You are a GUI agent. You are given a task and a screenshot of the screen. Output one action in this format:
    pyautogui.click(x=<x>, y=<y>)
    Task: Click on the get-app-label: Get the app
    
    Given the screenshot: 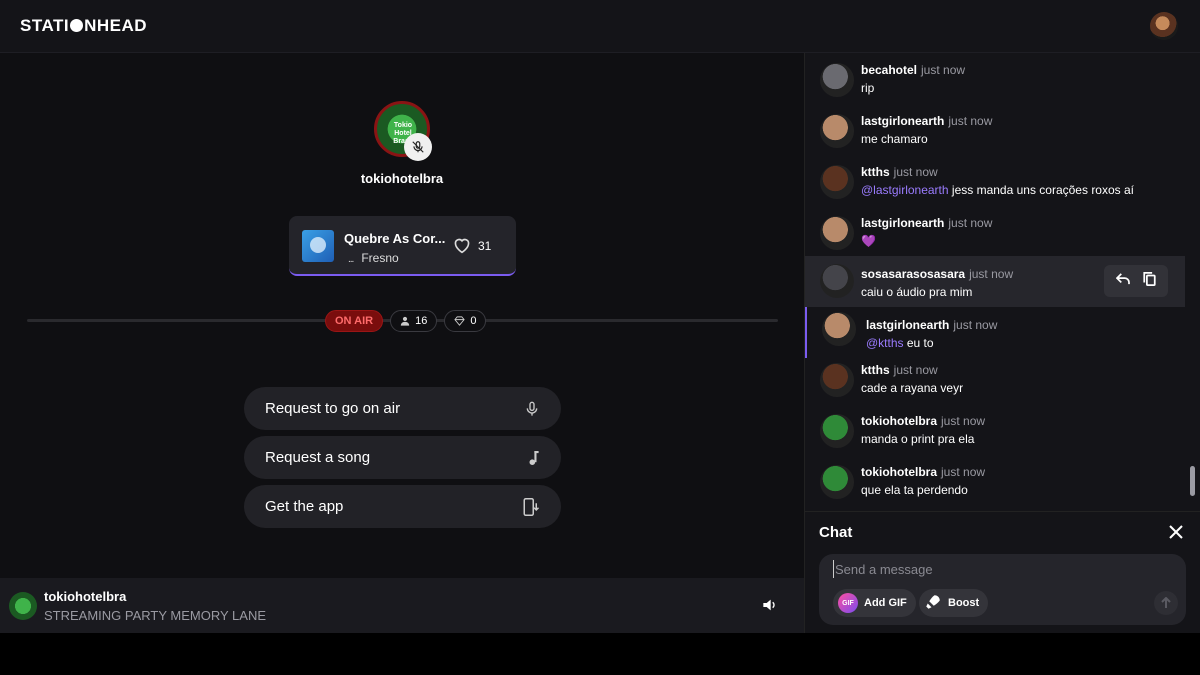 What is the action you would take?
    pyautogui.click(x=304, y=506)
    